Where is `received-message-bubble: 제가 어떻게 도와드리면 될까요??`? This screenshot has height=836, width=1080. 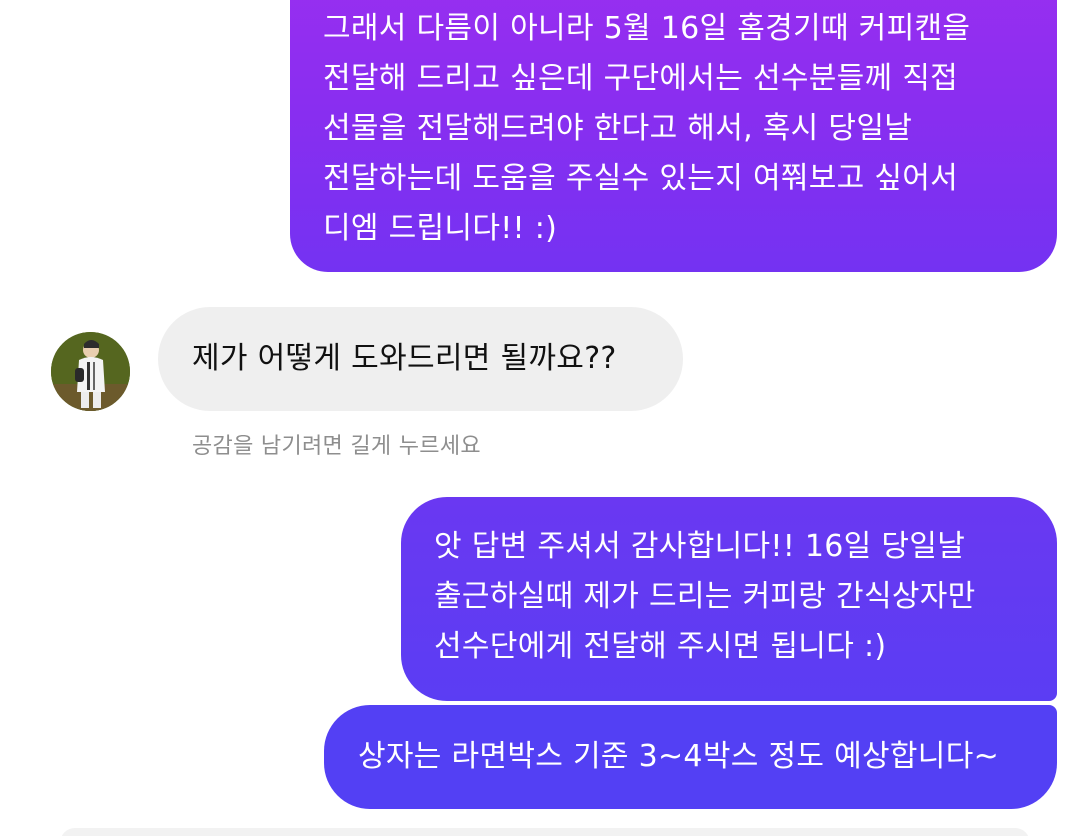
received-message-bubble: 제가 어떻게 도와드리면 될까요?? is located at coordinates (420, 359).